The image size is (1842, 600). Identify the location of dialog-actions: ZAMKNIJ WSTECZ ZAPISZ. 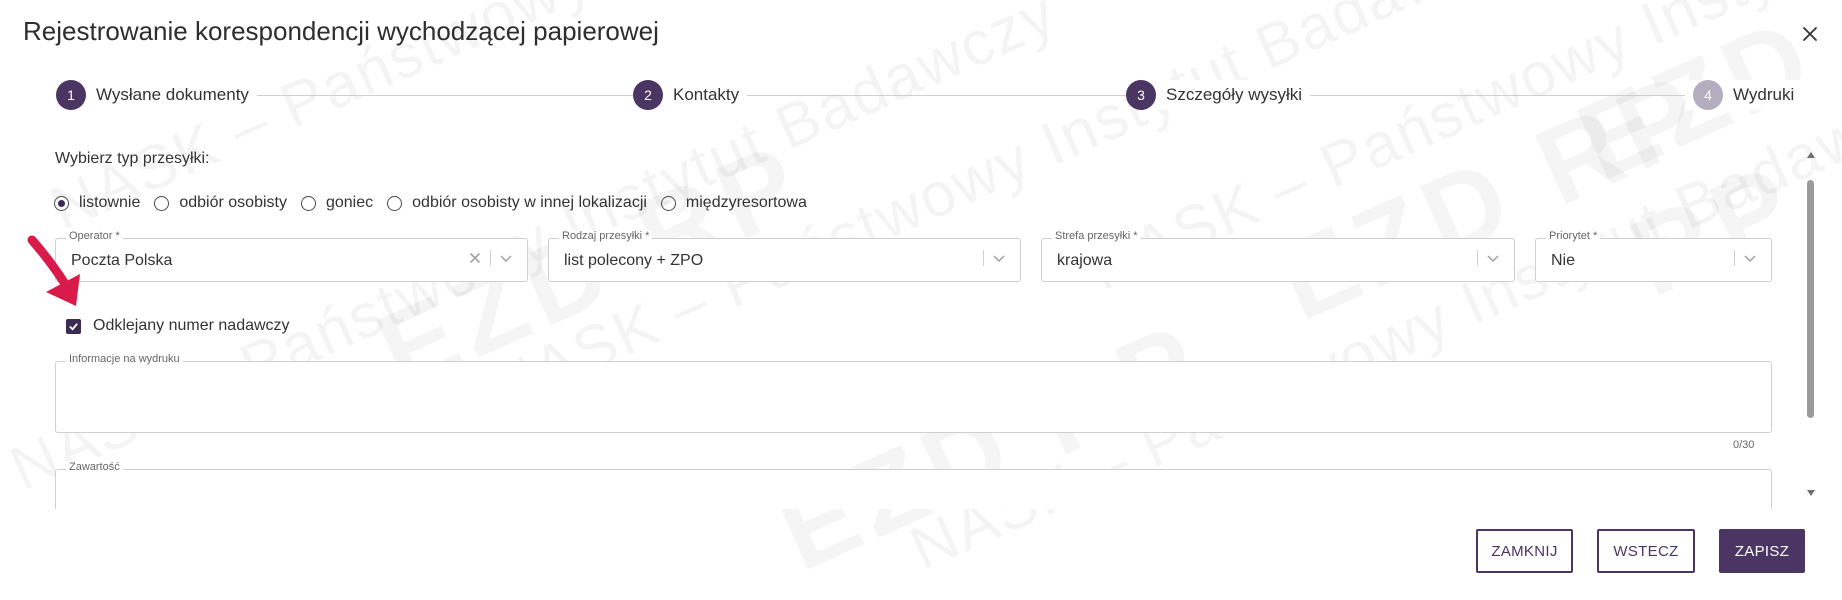
(1640, 551).